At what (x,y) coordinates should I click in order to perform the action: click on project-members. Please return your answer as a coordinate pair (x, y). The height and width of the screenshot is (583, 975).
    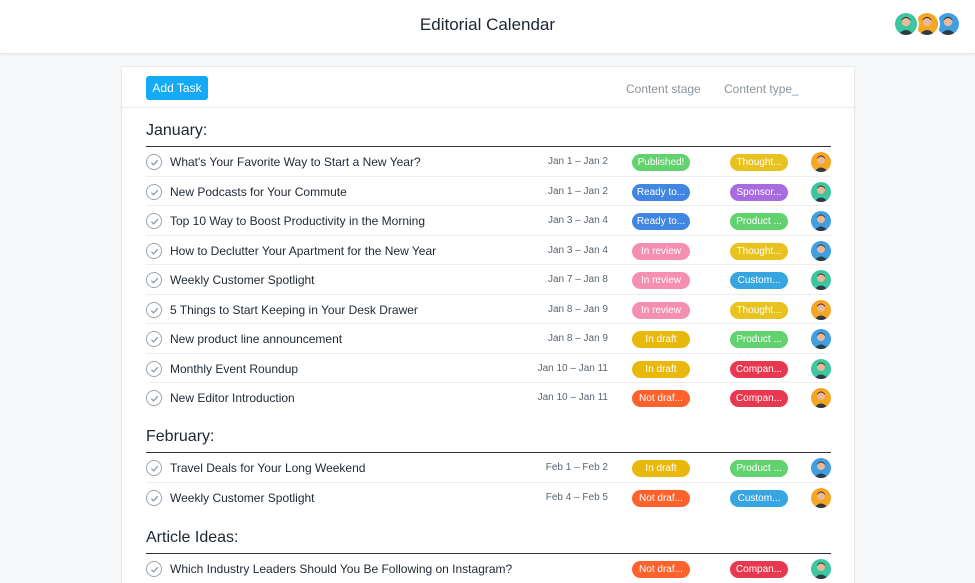
    Looking at the image, I should click on (927, 24).